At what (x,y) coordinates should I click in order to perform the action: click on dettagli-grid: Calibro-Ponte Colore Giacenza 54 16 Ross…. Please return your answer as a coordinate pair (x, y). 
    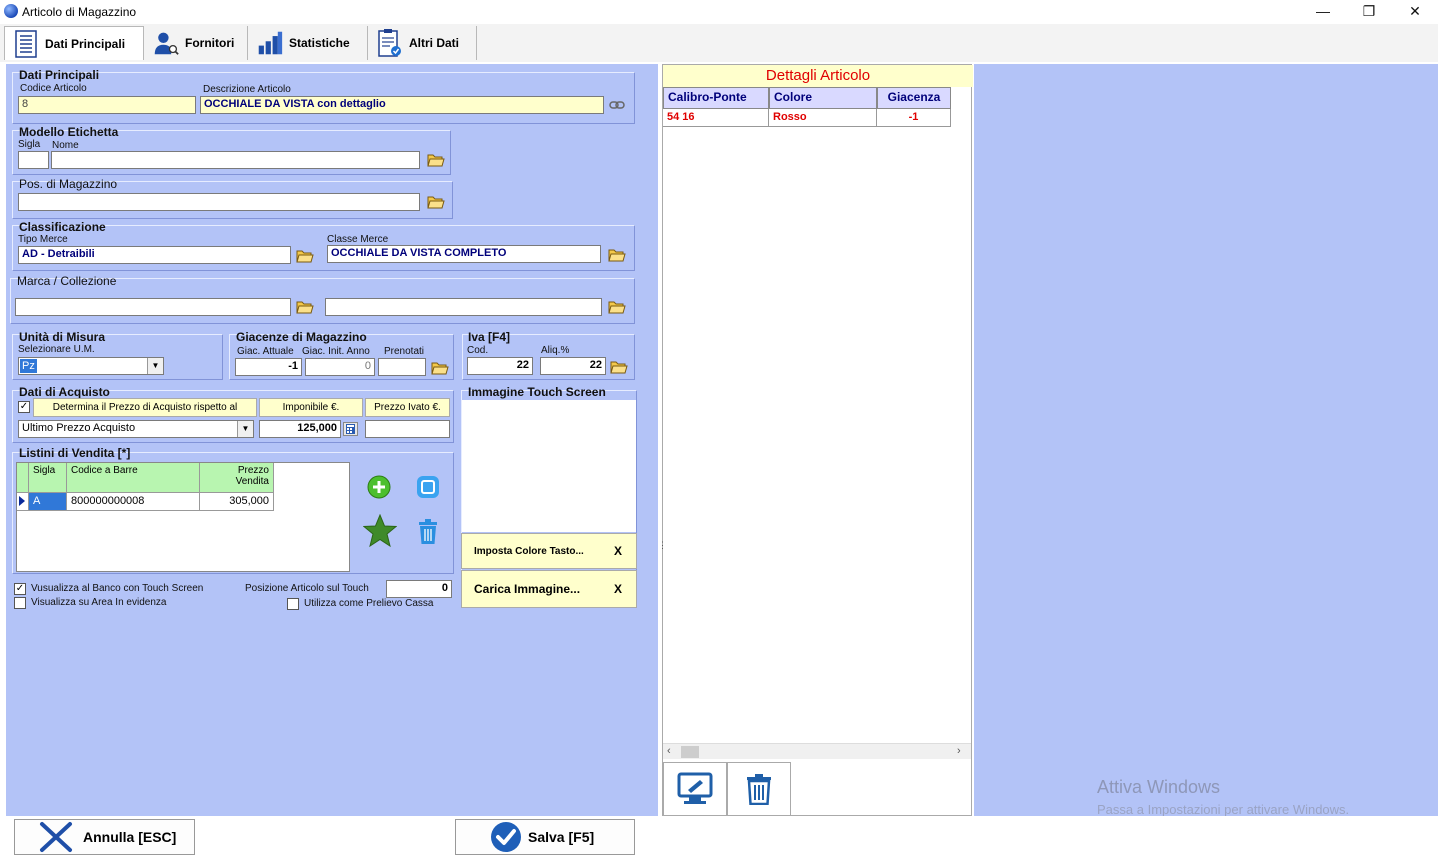
    Looking at the image, I should click on (808, 107).